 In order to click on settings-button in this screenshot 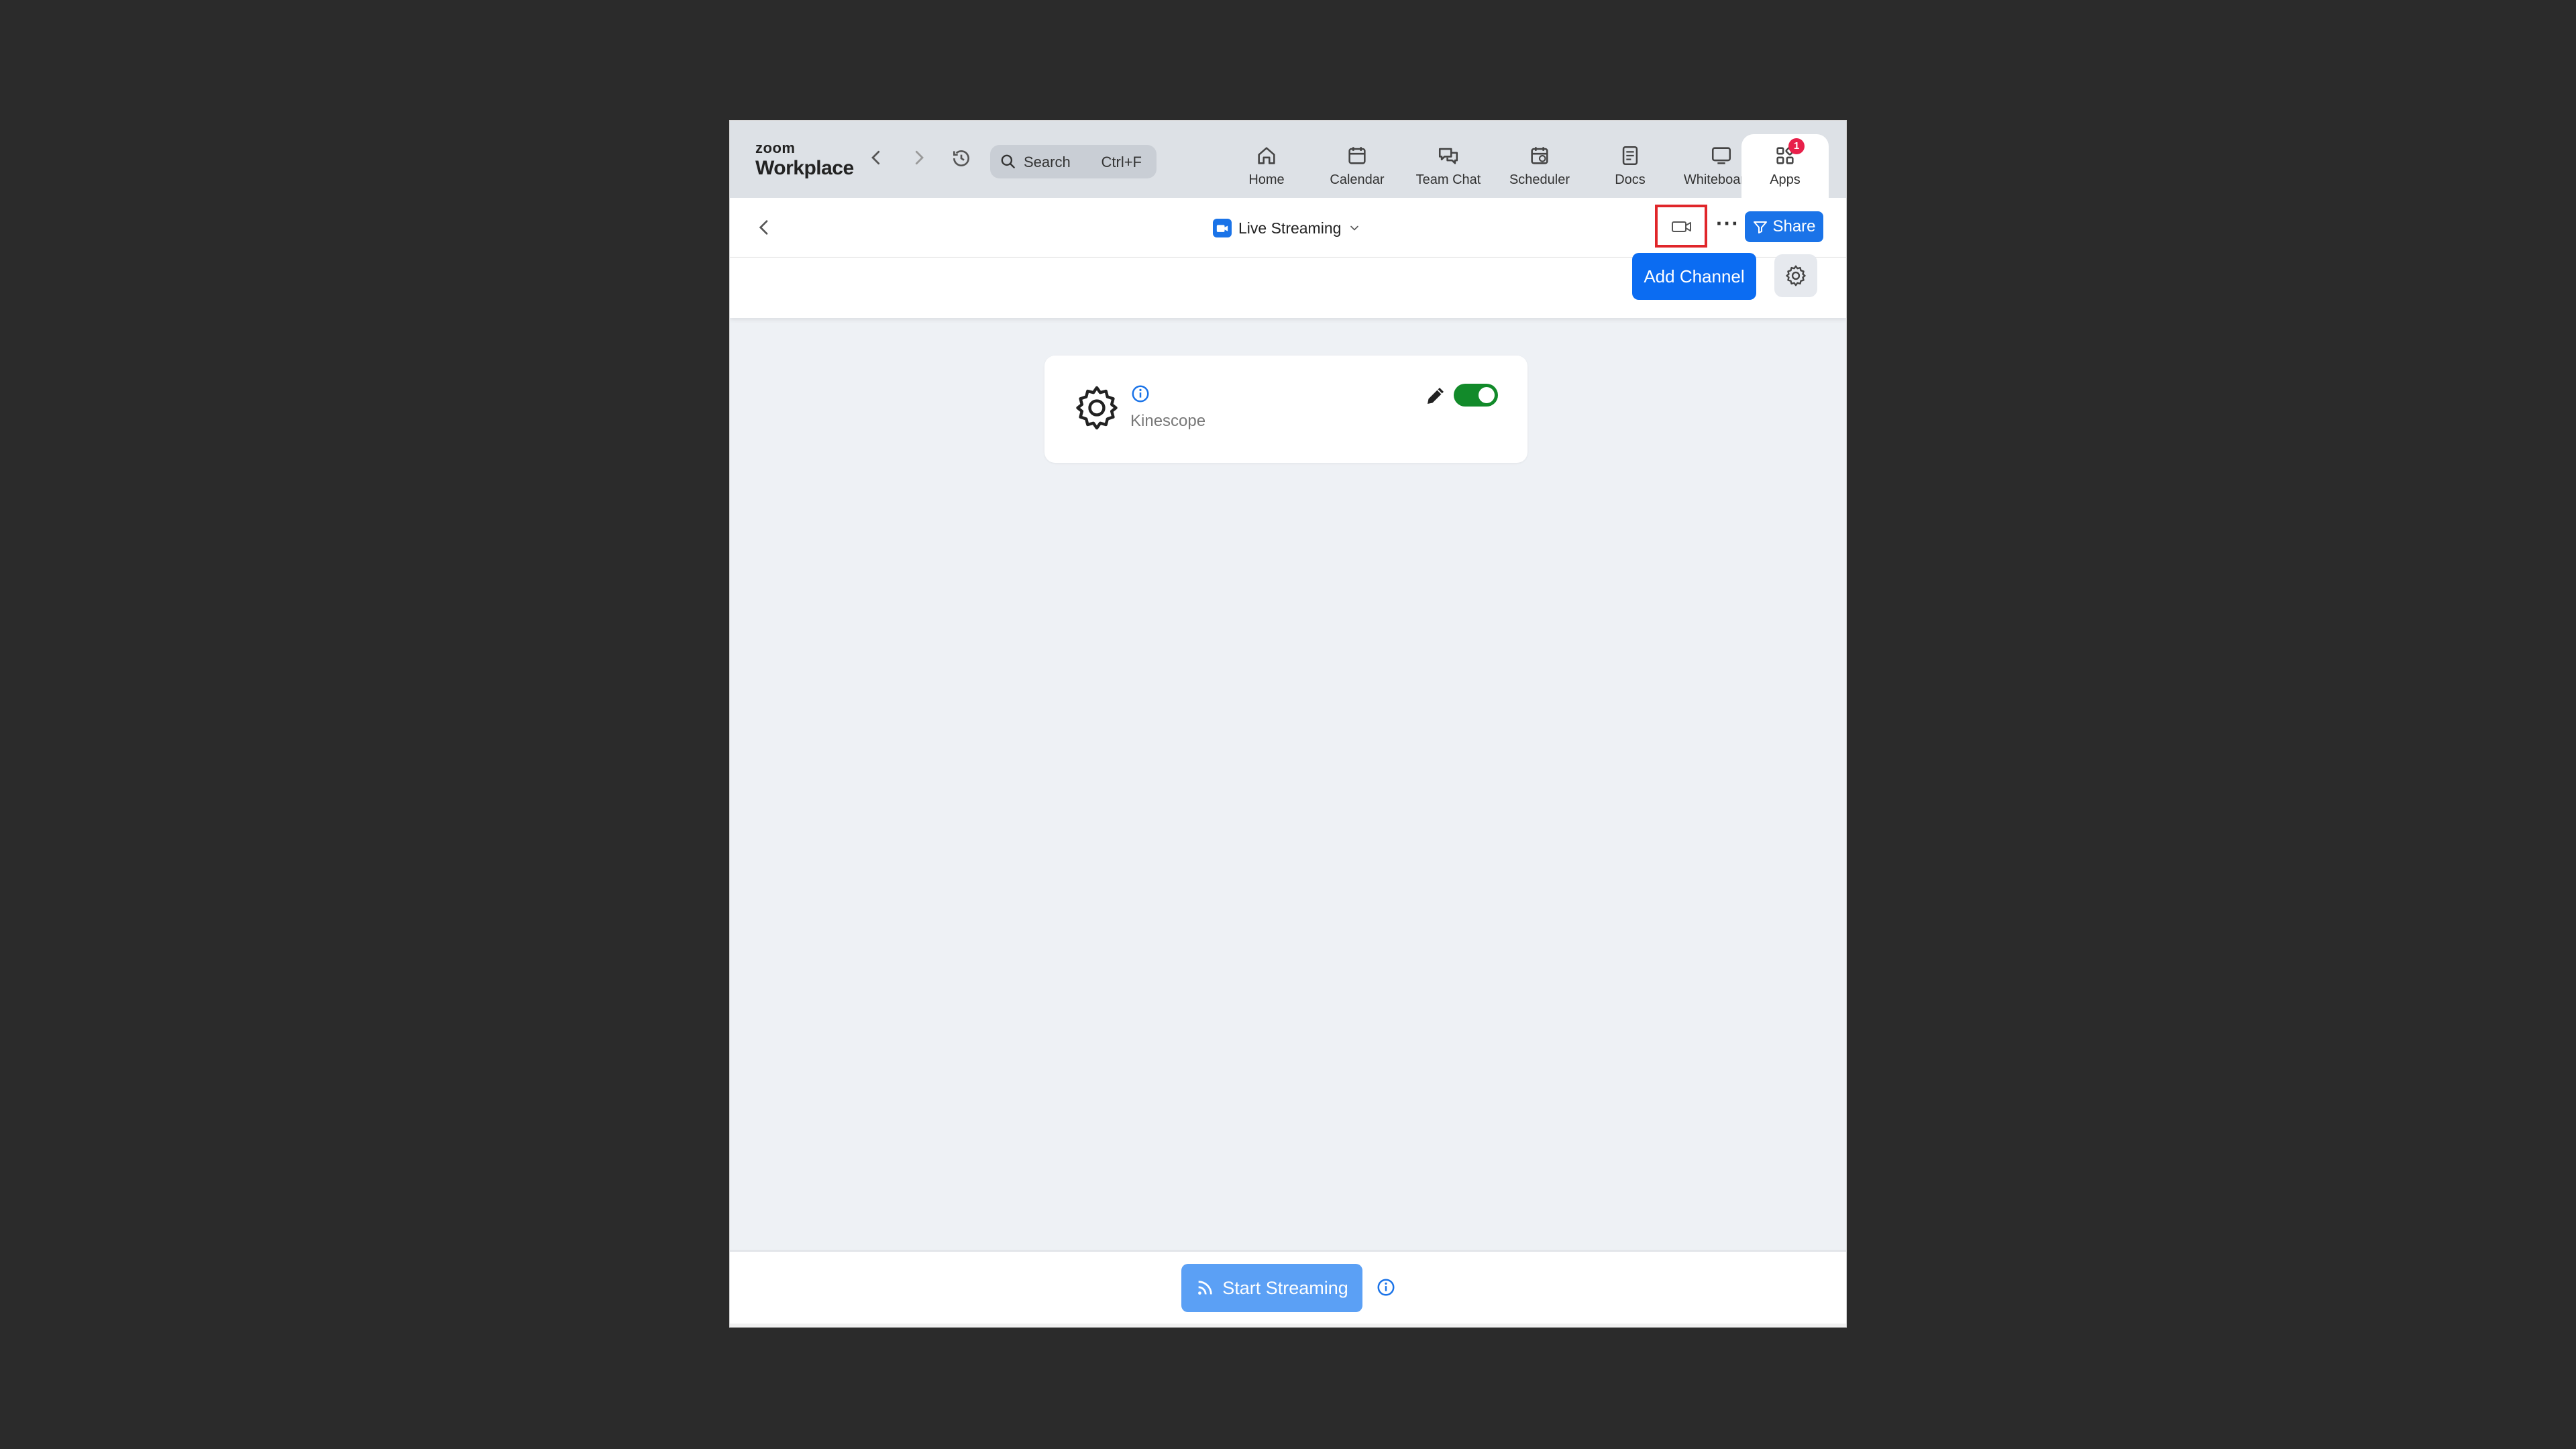, I will do `click(1795, 275)`.